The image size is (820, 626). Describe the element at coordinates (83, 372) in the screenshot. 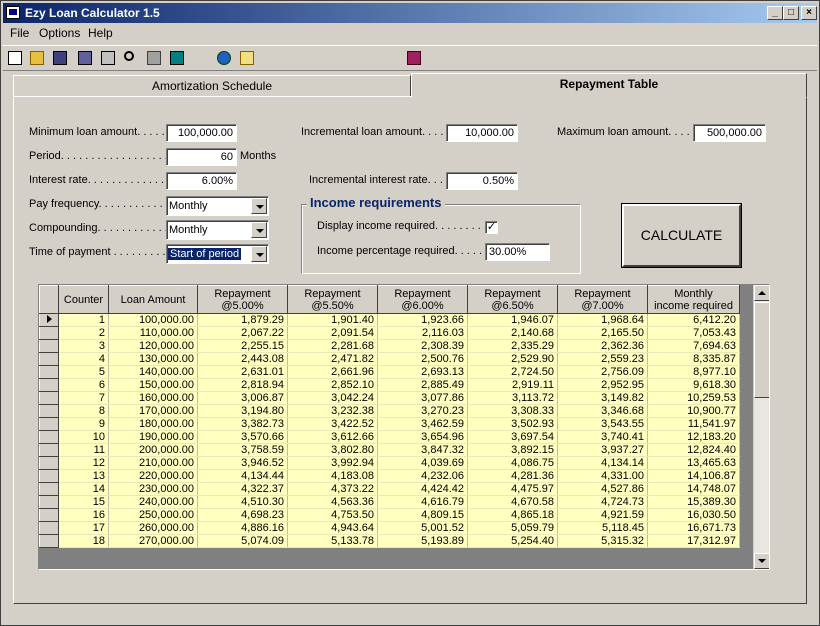

I see `table-cell: 5` at that location.